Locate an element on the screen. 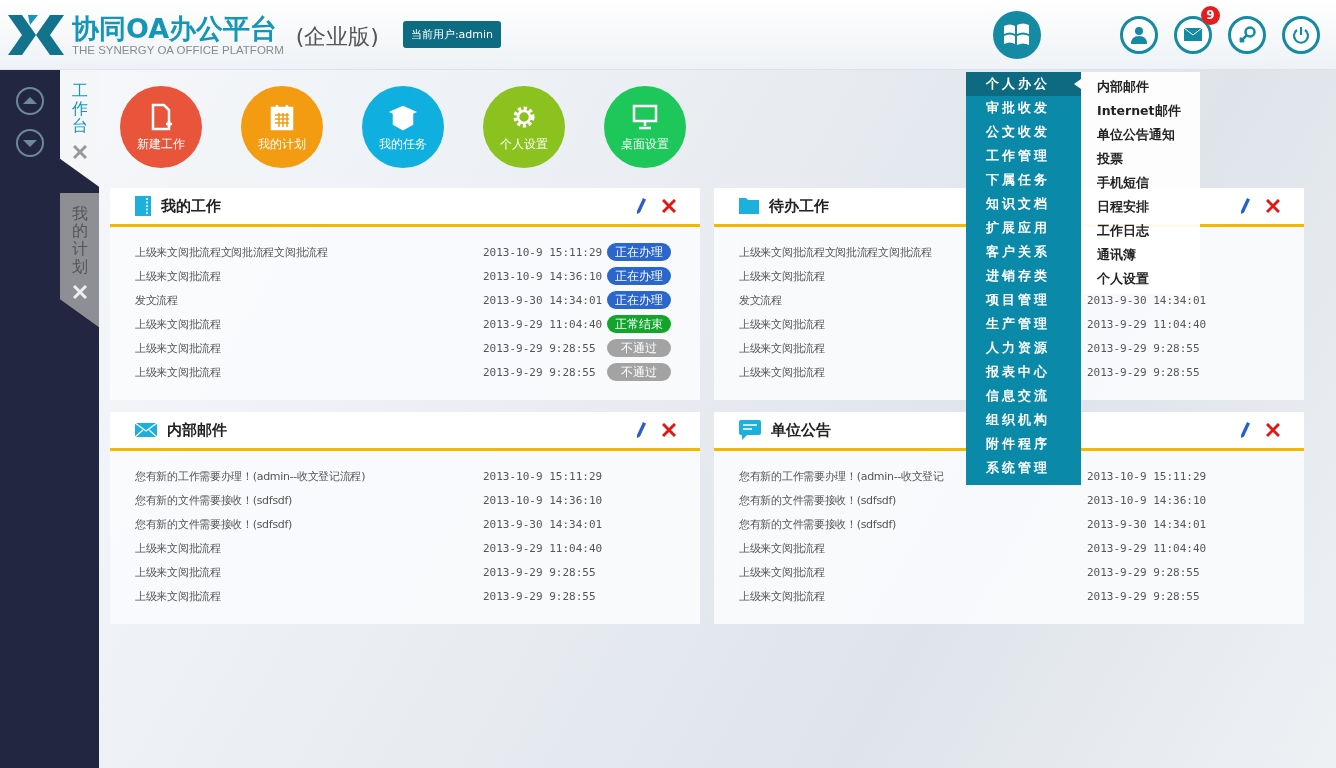 This screenshot has width=1336, height=768. submenu-item: Internet邮件 is located at coordinates (1140, 111).